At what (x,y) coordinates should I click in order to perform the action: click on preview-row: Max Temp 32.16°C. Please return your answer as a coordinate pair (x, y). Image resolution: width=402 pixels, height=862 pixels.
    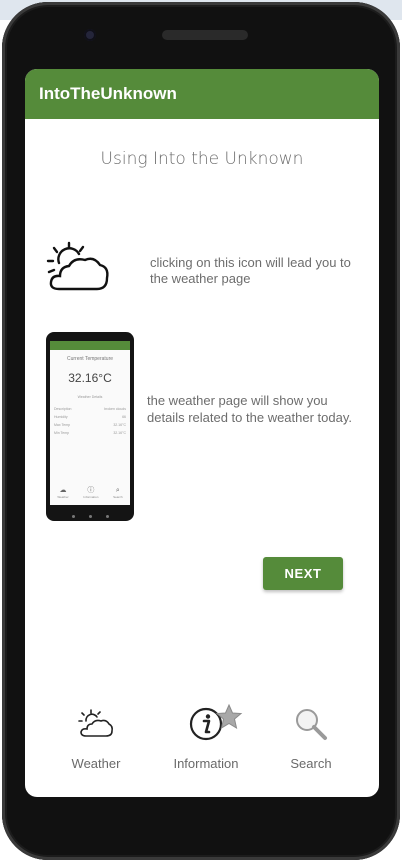
    Looking at the image, I should click on (90, 425).